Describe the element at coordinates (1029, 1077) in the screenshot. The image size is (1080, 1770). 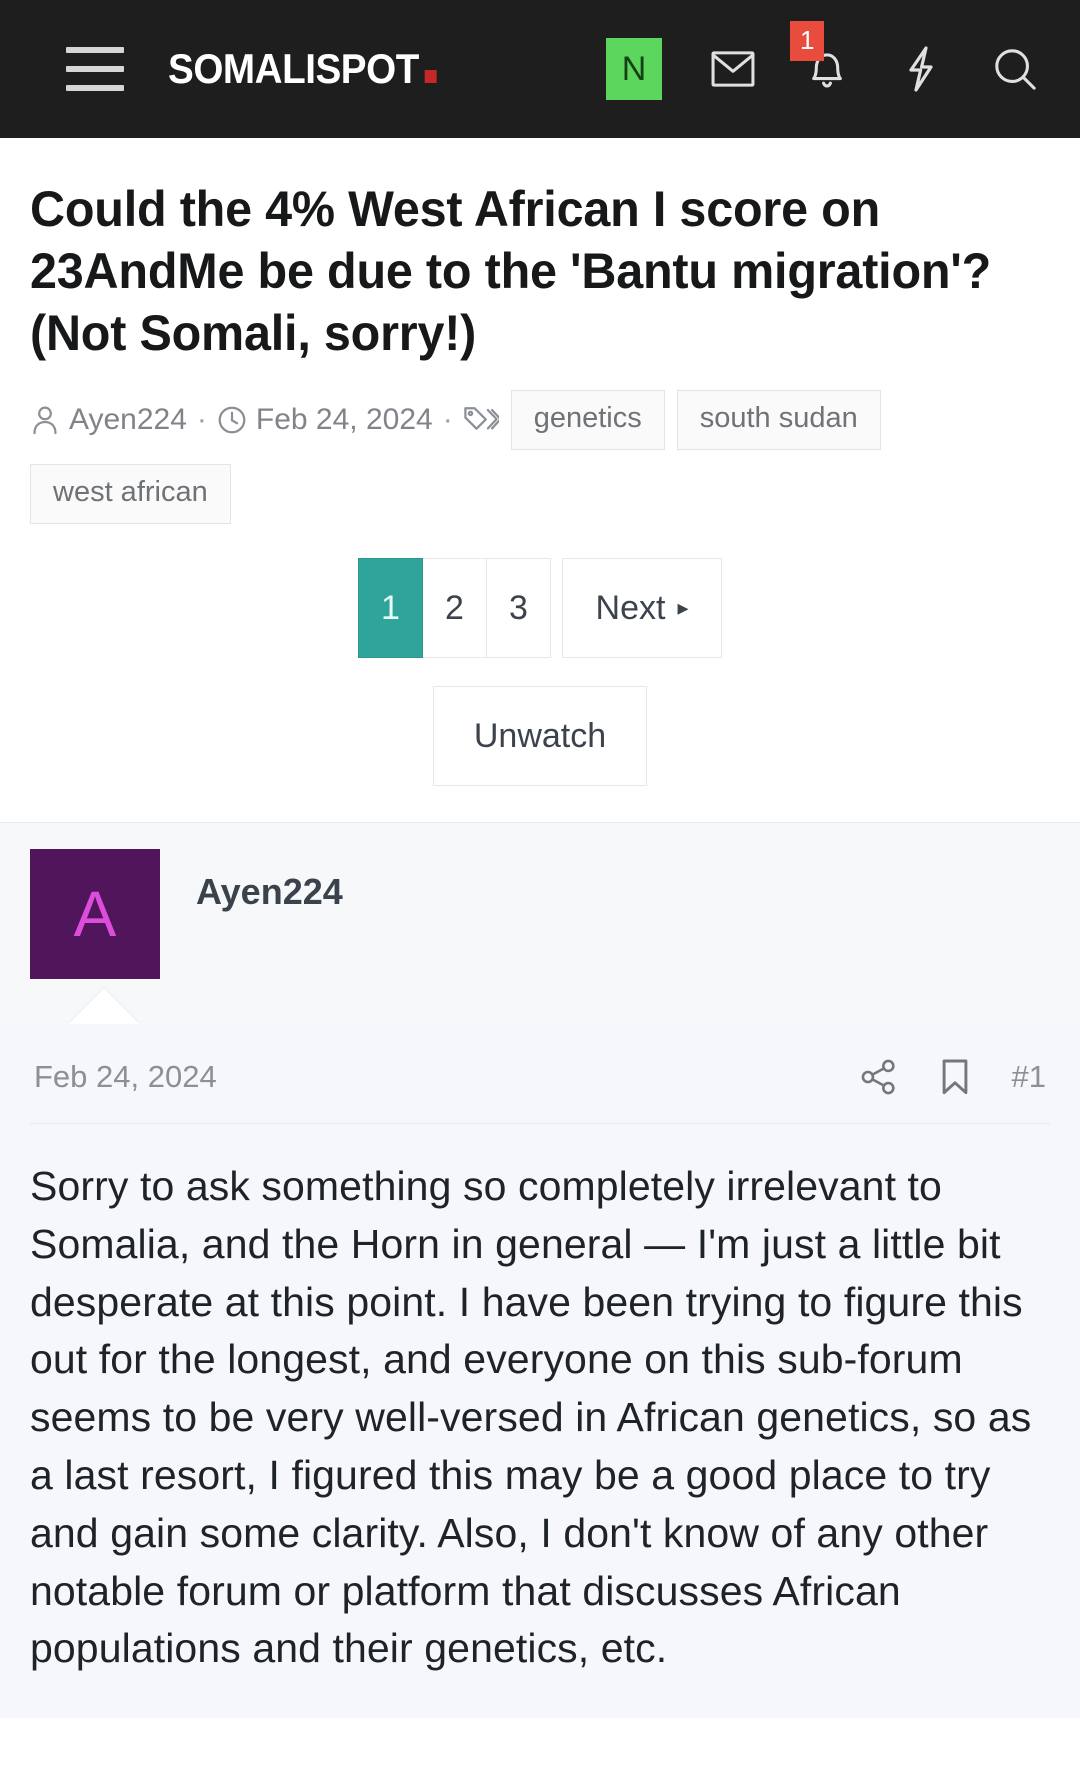
I see `post-number: #1` at that location.